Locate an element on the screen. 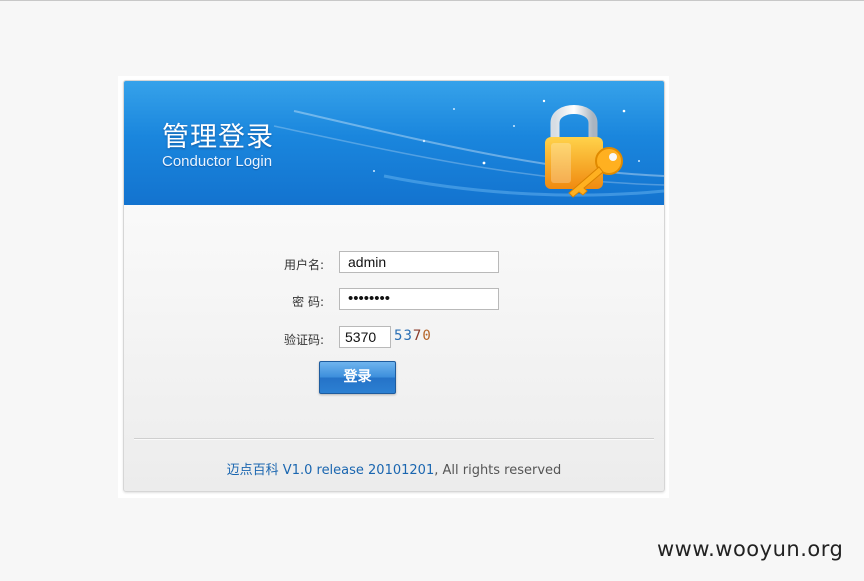 Image resolution: width=864 pixels, height=581 pixels. username-input: admin is located at coordinates (419, 262).